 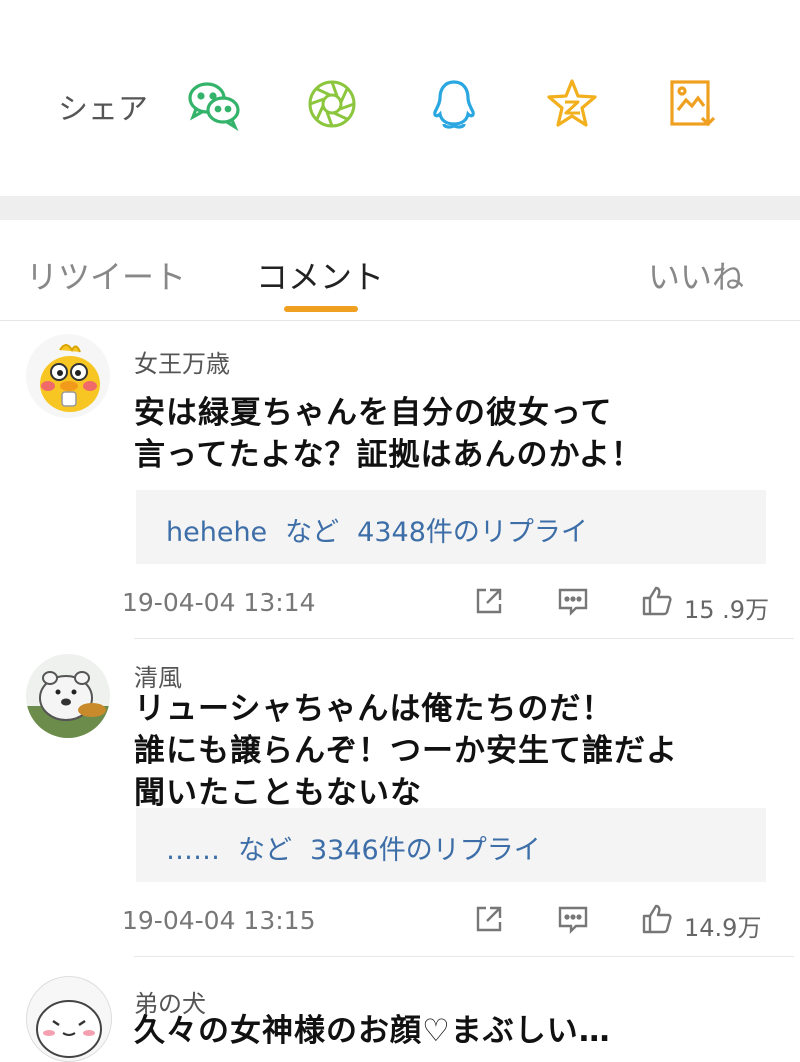 I want to click on section-divider, so click(x=400, y=208).